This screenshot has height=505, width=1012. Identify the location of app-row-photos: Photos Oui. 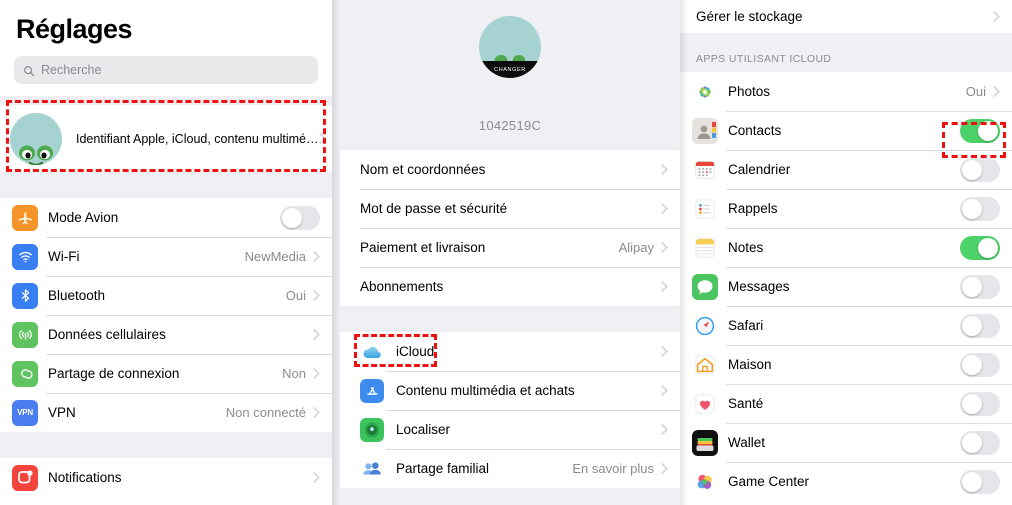
(846, 91).